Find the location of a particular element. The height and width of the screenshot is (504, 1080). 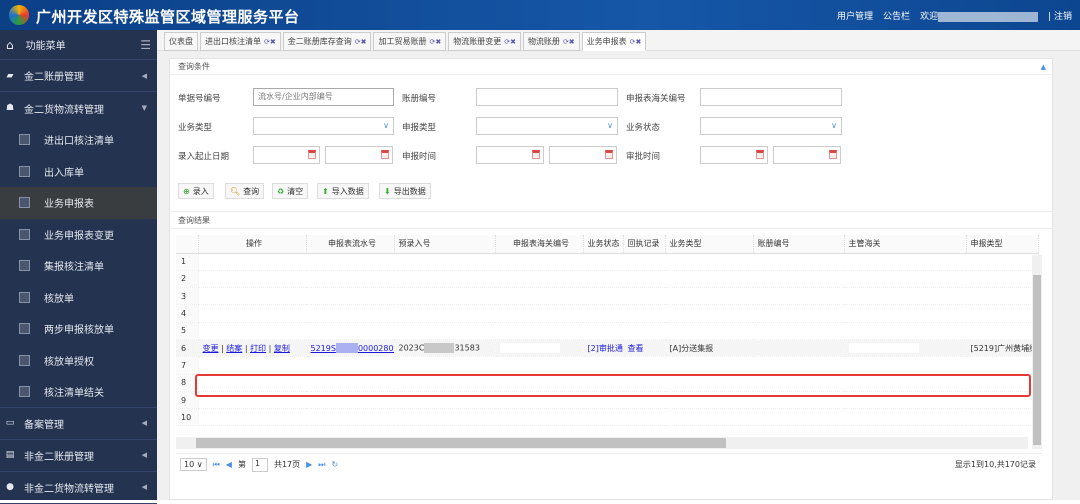

first-page-icon: ⏮ is located at coordinates (216, 465).